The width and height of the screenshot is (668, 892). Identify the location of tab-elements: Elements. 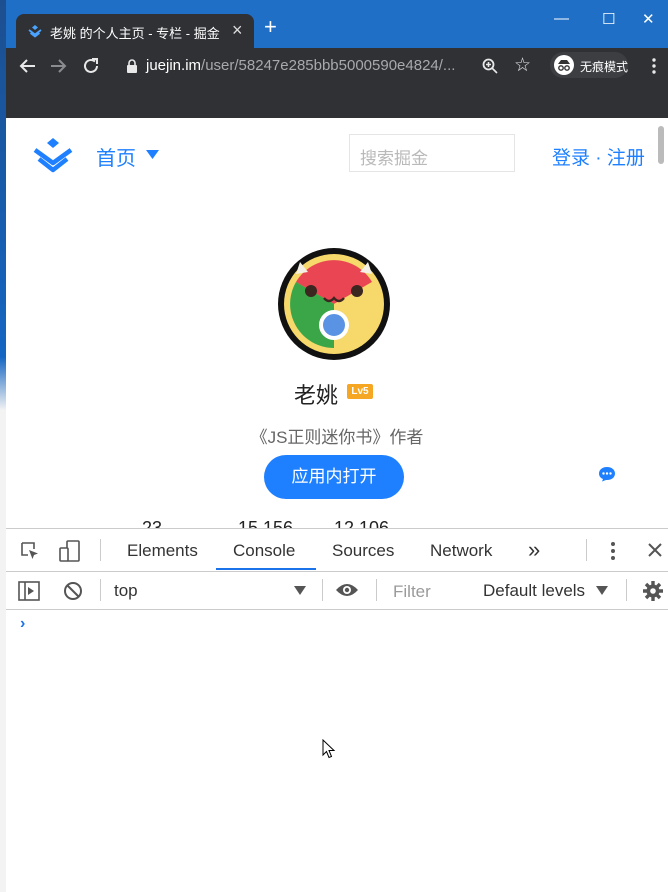
(162, 551).